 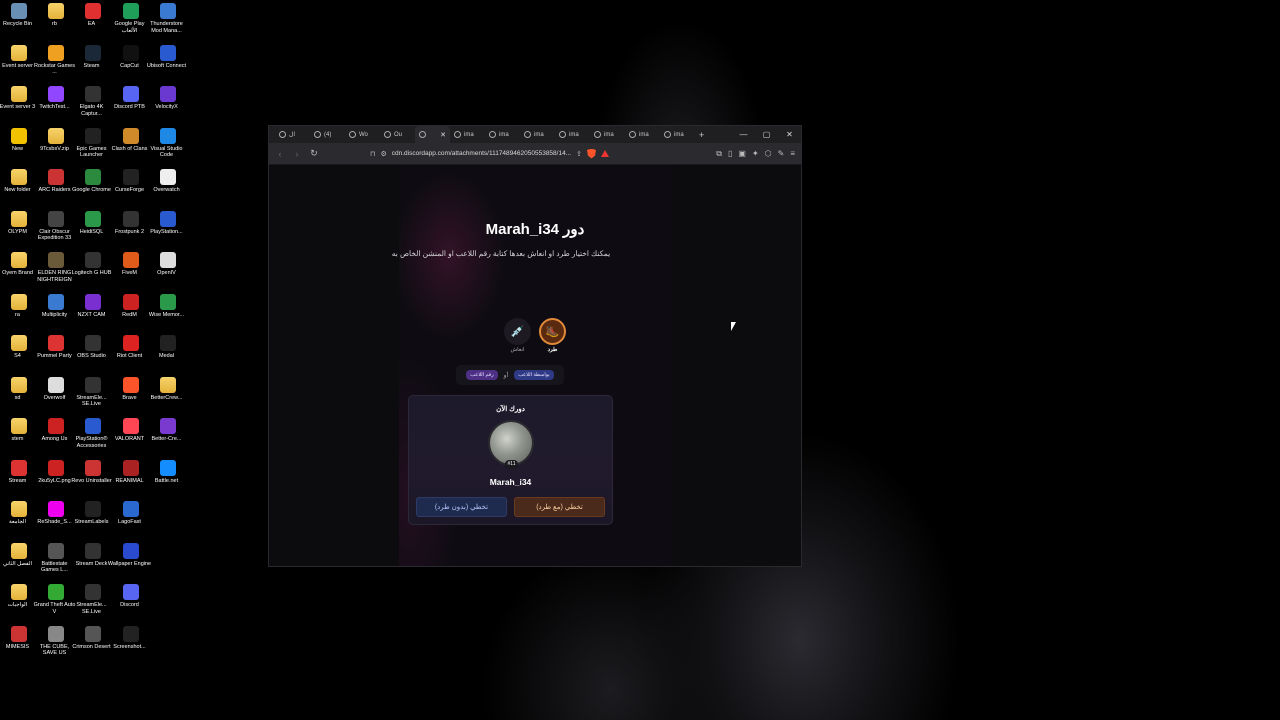 What do you see at coordinates (56, 633) in the screenshot?
I see `the-cube-icon` at bounding box center [56, 633].